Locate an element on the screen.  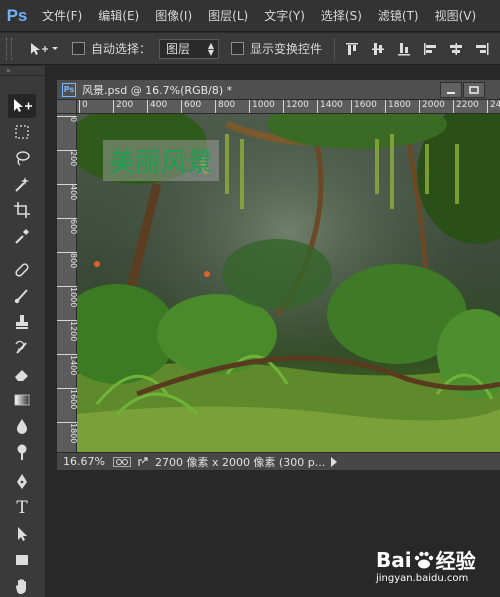
type-tool: T is located at coordinates (22, 508).